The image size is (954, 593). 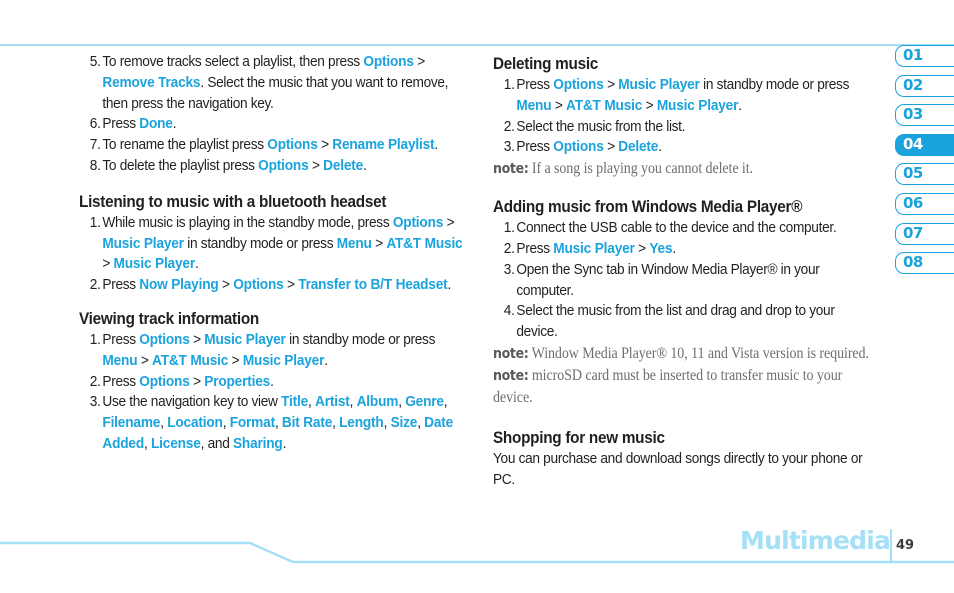 I want to click on footer-rule, so click(x=477, y=552).